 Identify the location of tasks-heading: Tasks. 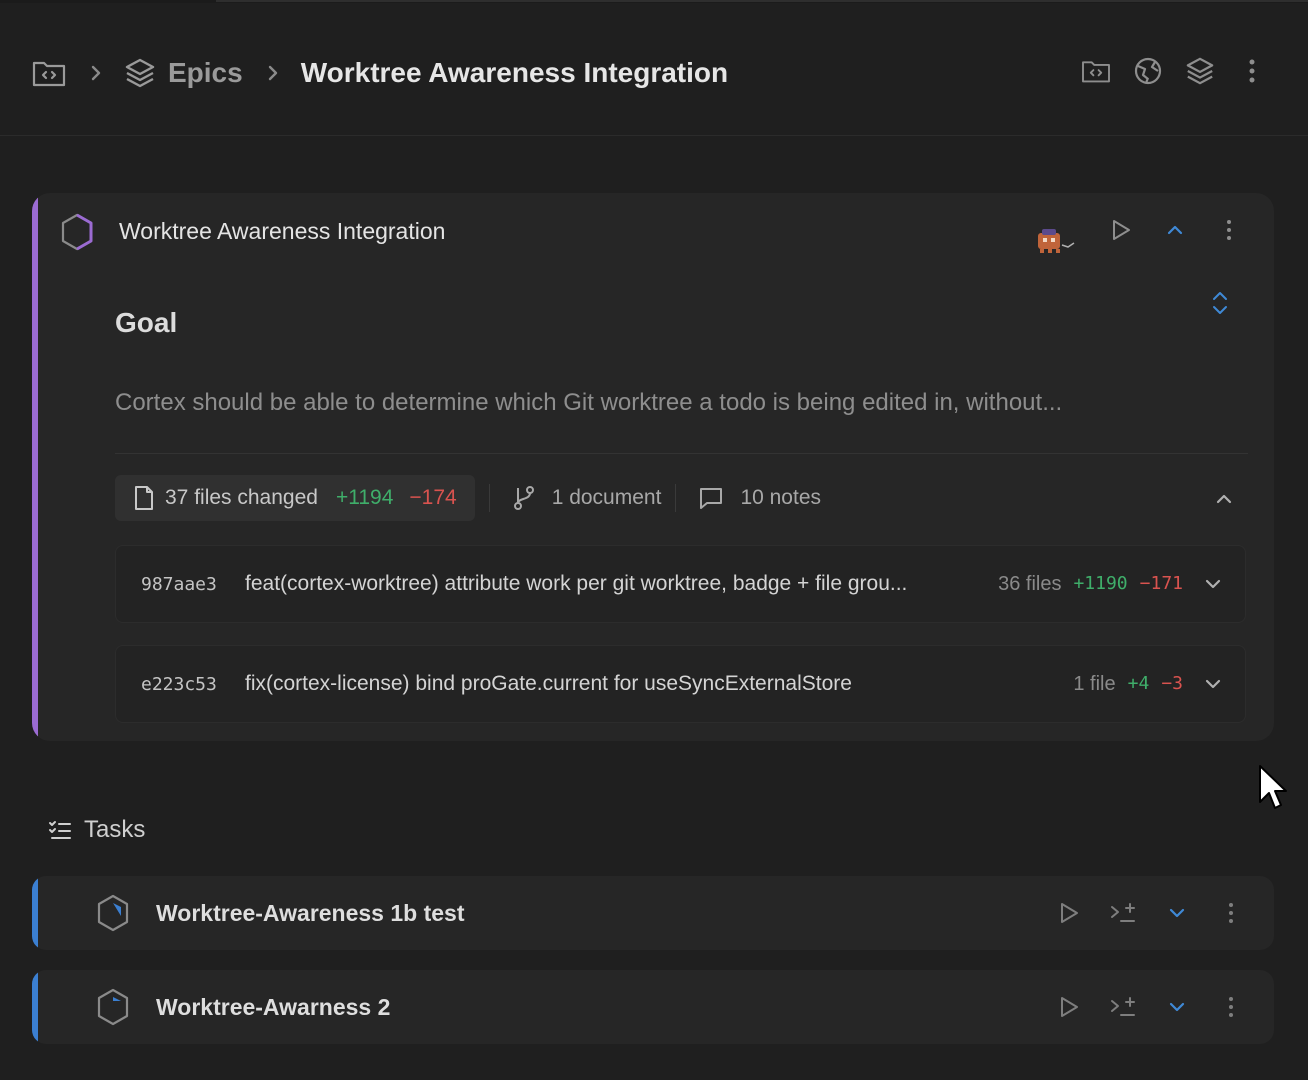
(96, 830).